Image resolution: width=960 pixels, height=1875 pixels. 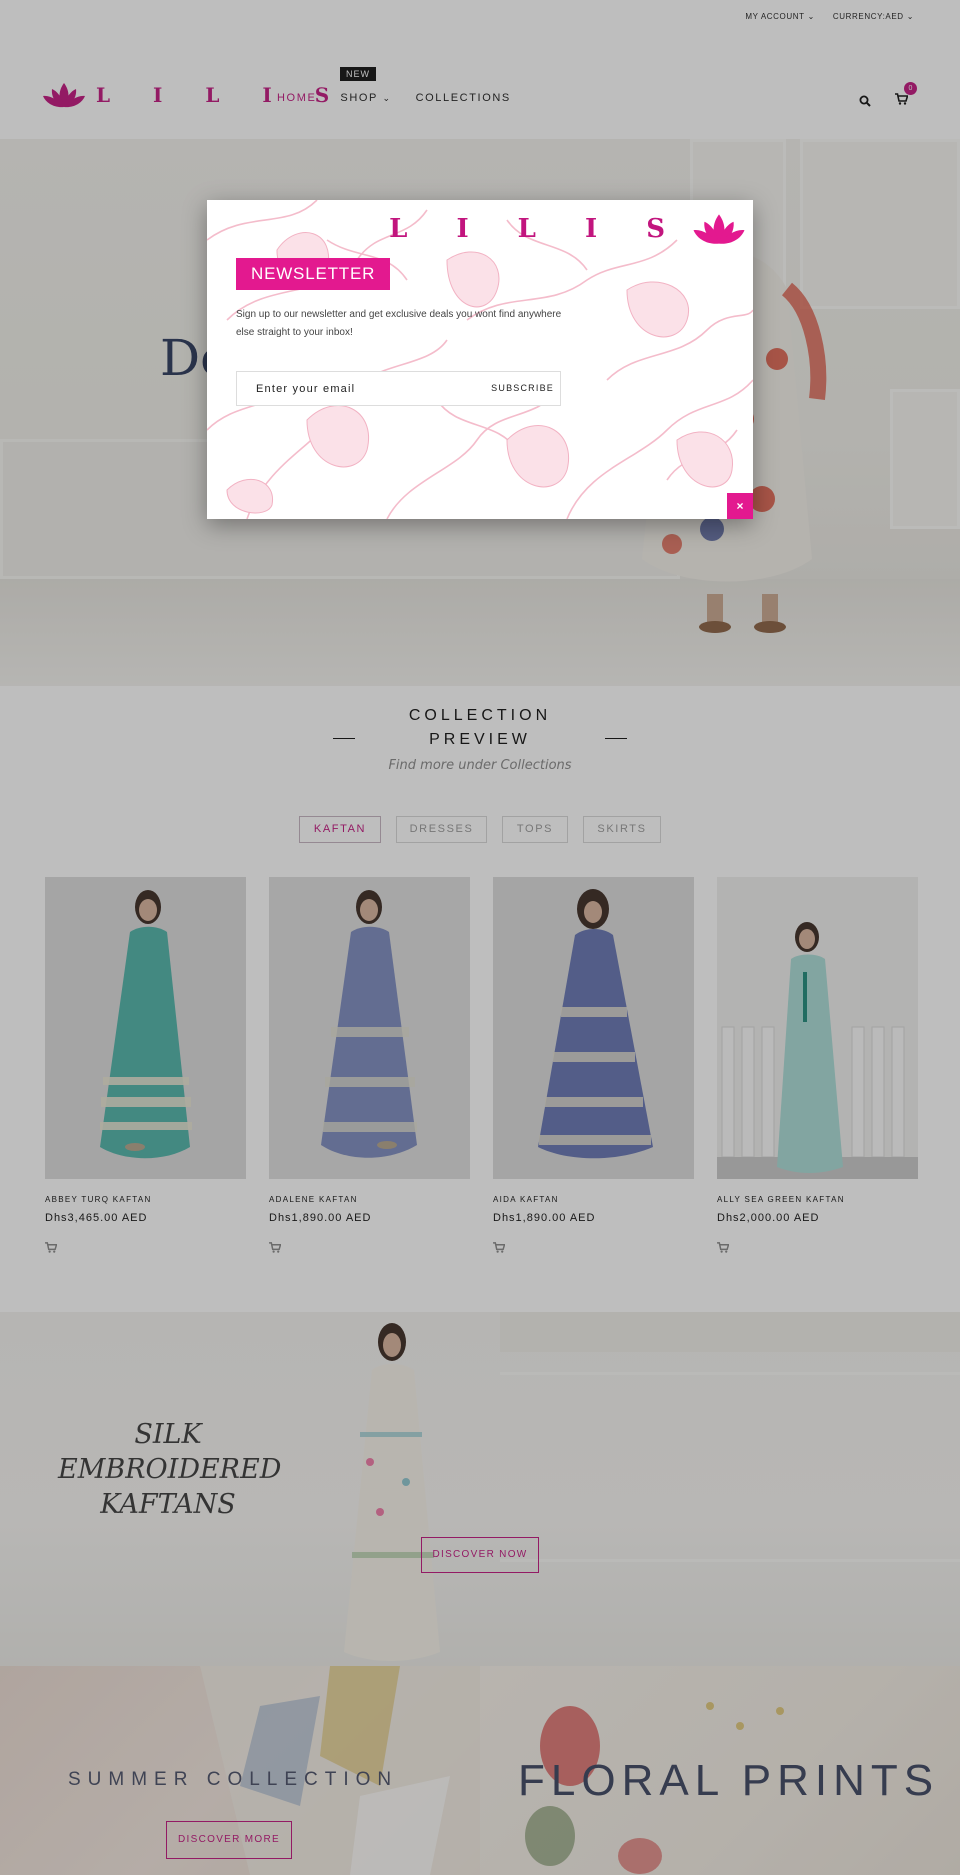 I want to click on lotus-logo-icon, so click(x=719, y=229).